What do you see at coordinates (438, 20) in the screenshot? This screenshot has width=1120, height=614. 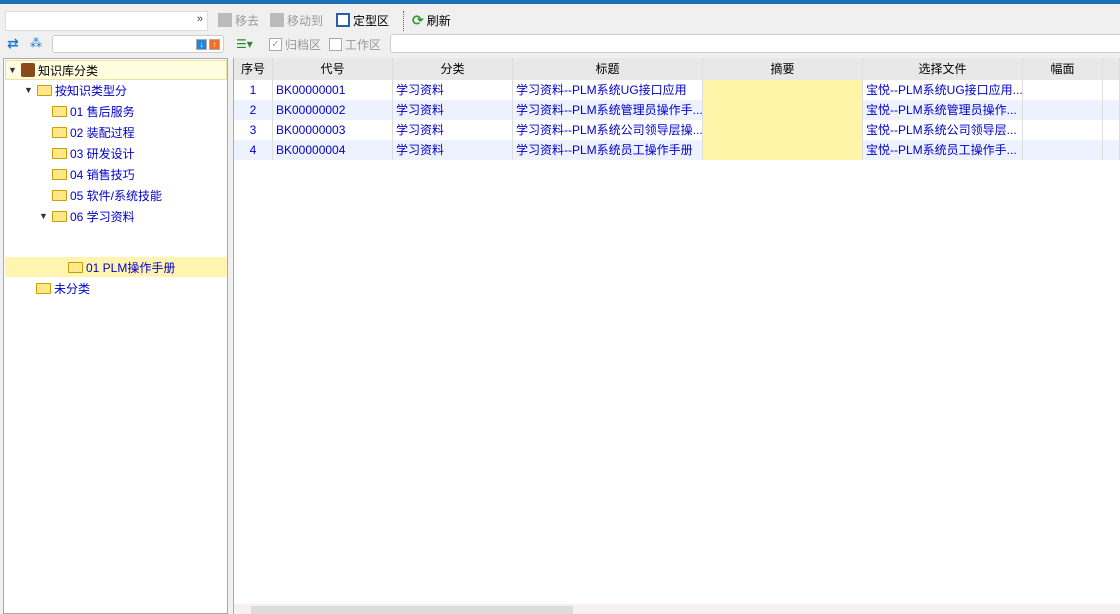 I see `refresh-label: 刷新` at bounding box center [438, 20].